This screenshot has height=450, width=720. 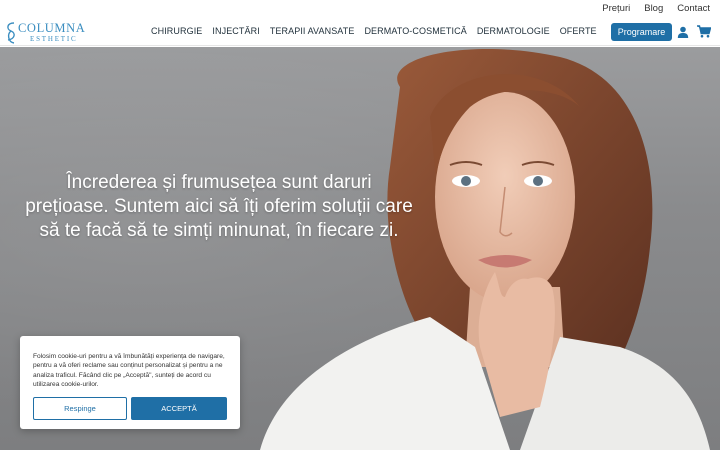 I want to click on logo: COLUMNA ESTHETIC, so click(x=49, y=33).